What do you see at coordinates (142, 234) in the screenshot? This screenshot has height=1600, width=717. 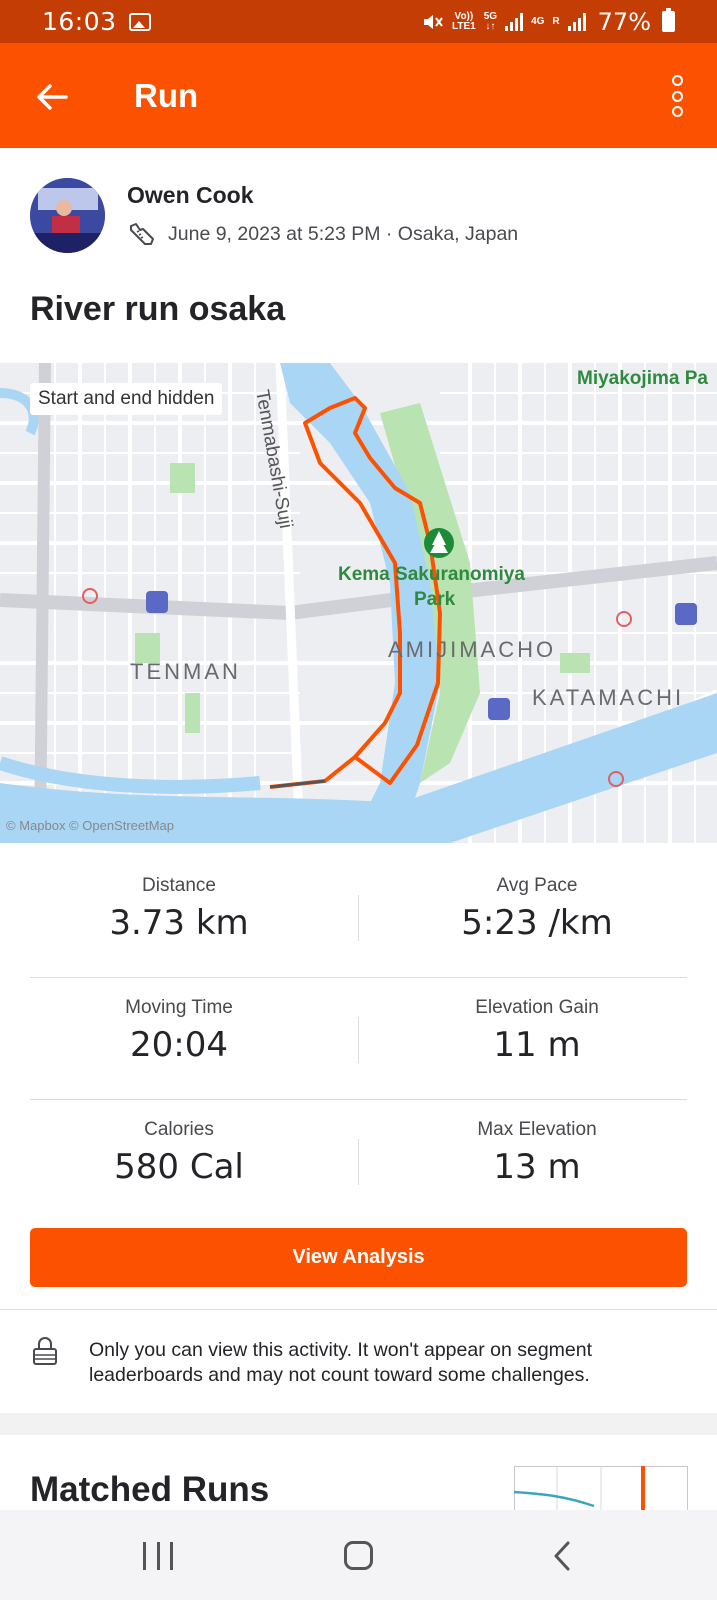 I see `run-shoe-icon` at bounding box center [142, 234].